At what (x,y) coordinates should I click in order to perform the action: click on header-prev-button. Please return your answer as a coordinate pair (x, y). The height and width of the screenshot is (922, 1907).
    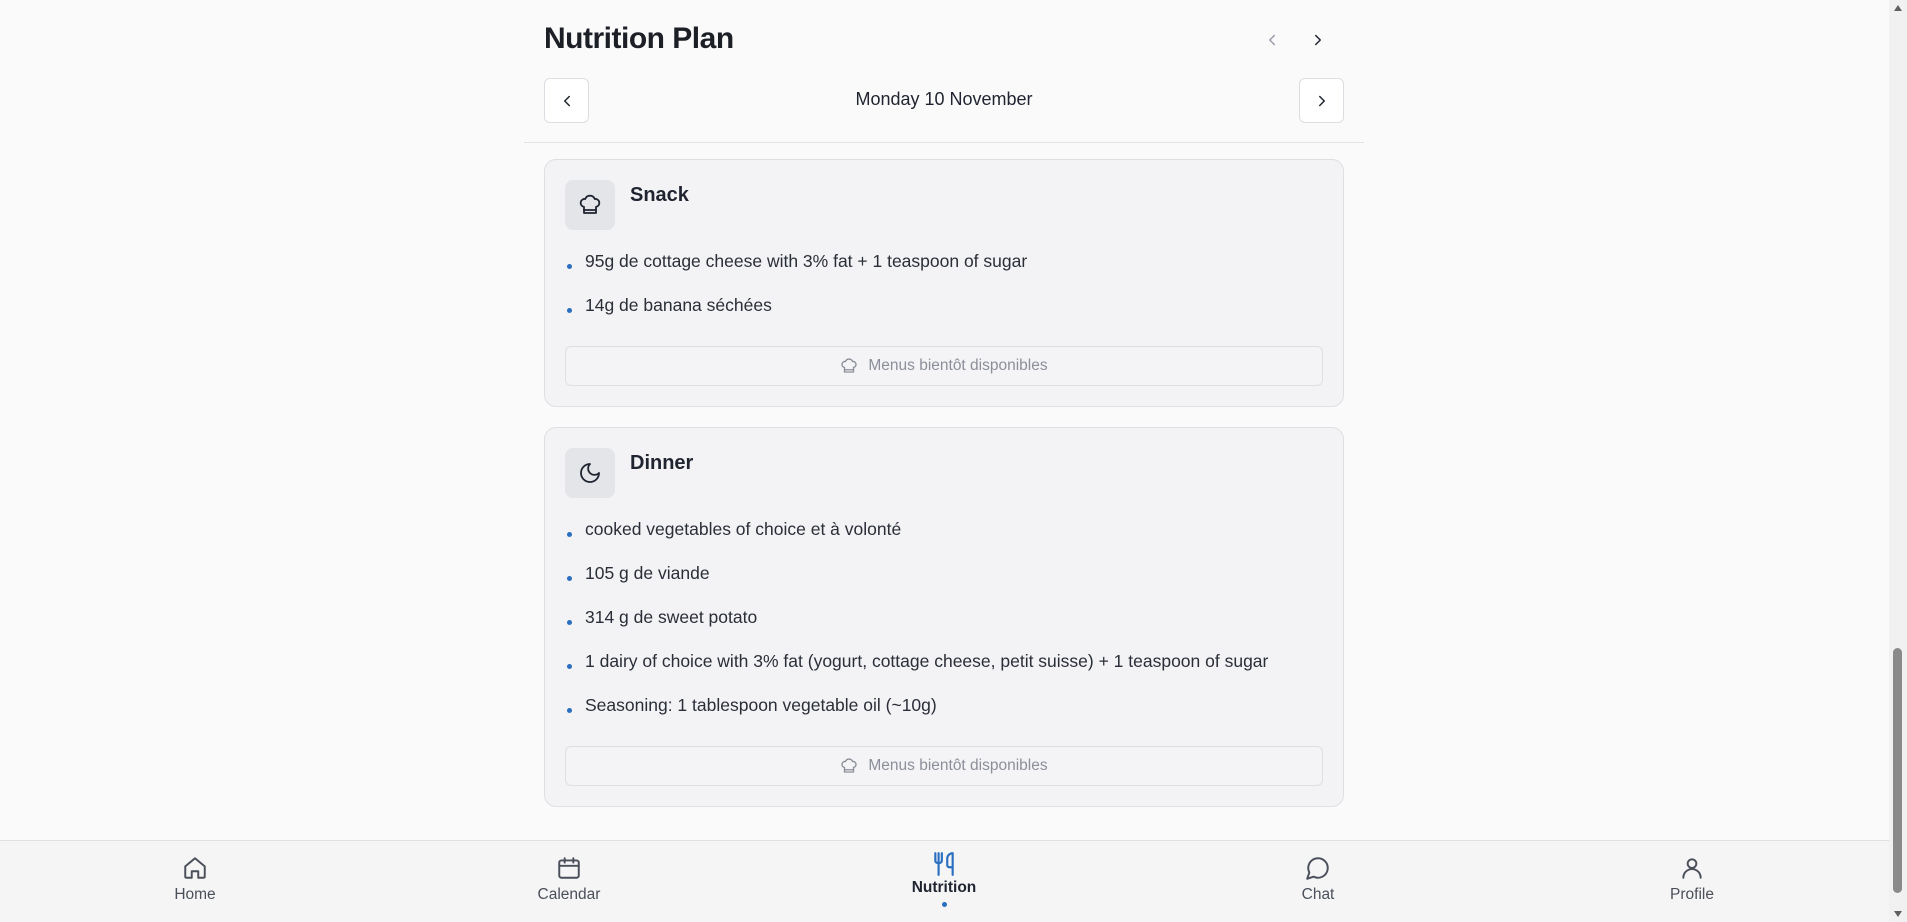
    Looking at the image, I should click on (1272, 40).